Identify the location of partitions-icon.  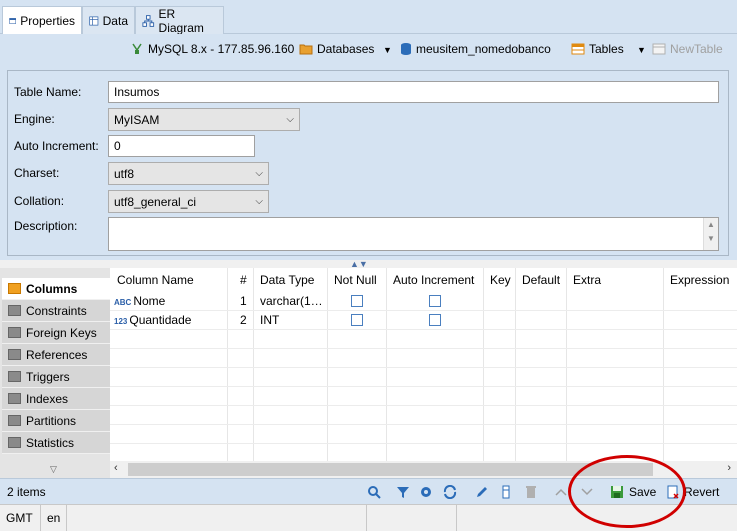
(14, 420).